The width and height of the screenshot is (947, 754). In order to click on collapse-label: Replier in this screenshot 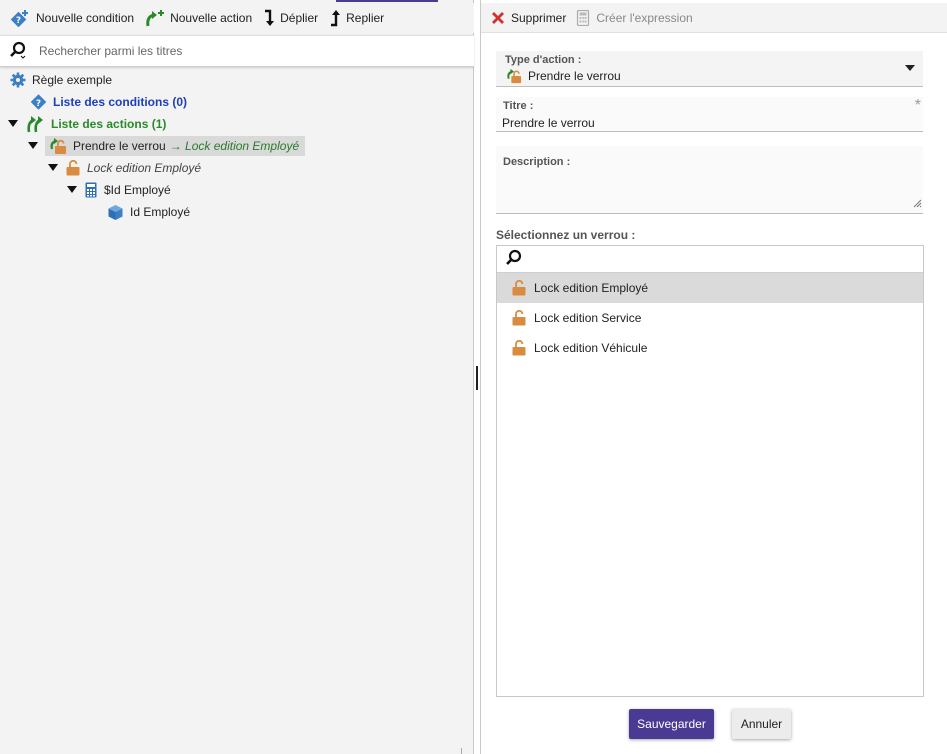, I will do `click(365, 18)`.